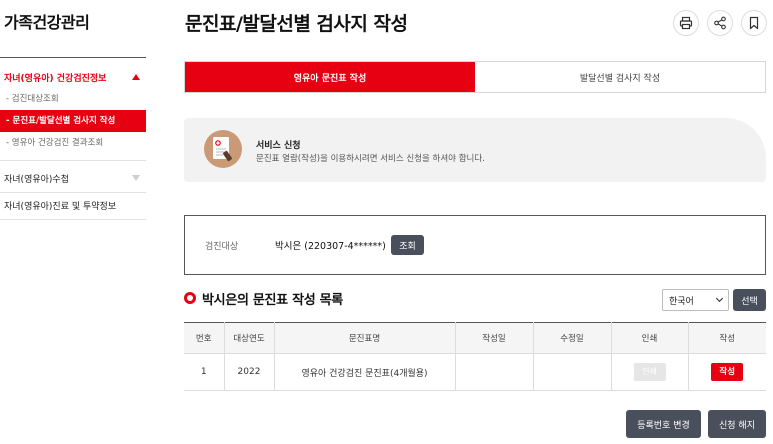  Describe the element at coordinates (493, 338) in the screenshot. I see `column-header: 작성일` at that location.